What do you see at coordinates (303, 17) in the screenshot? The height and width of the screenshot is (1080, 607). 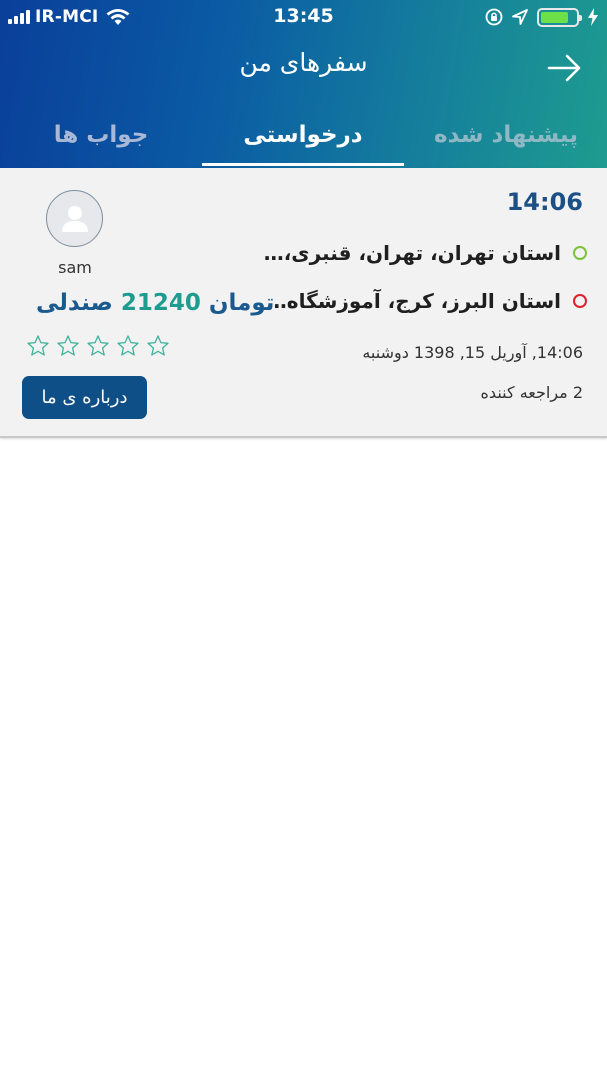 I see `status-bar: IR-MCI 13:45` at bounding box center [303, 17].